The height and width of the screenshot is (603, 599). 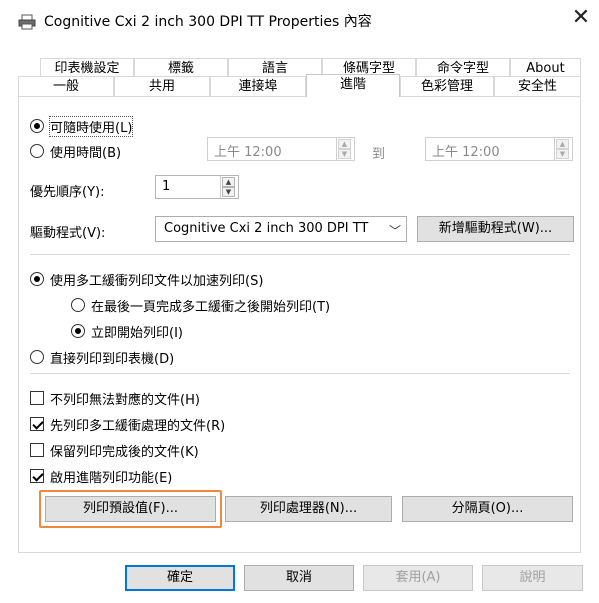 What do you see at coordinates (532, 578) in the screenshot?
I see `help-button: 說明` at bounding box center [532, 578].